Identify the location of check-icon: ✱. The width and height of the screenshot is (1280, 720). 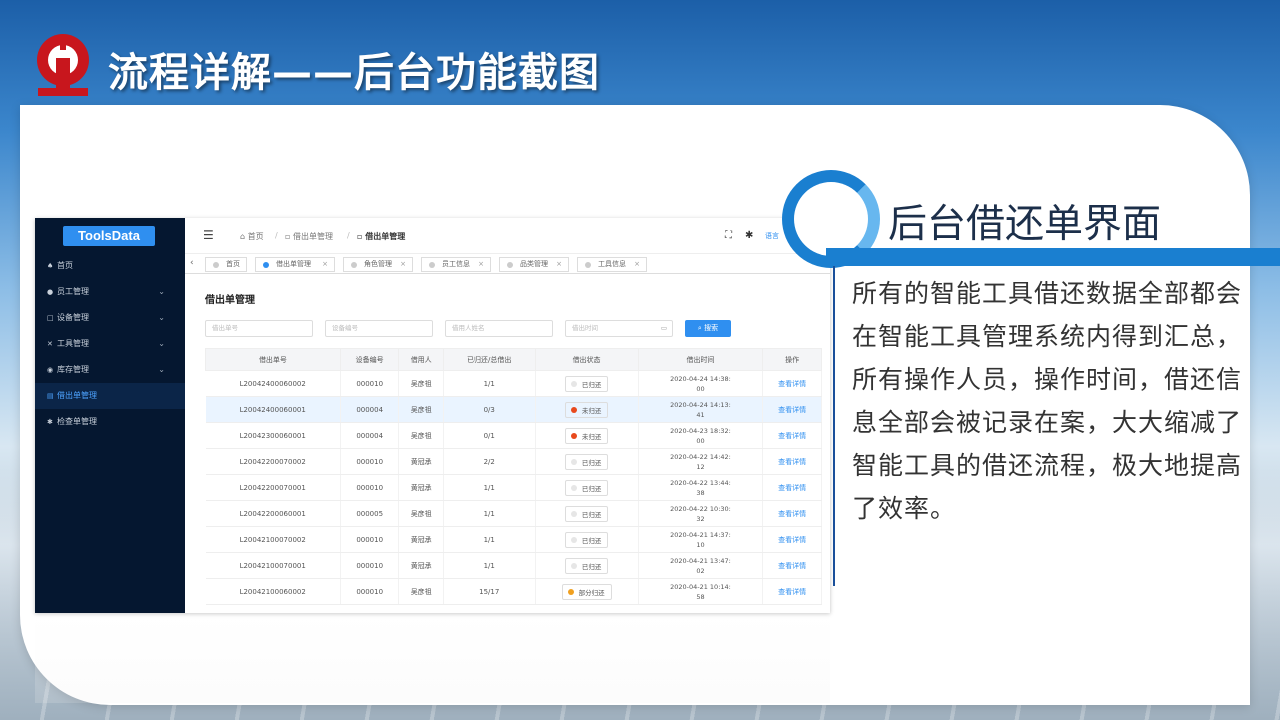
(50, 422).